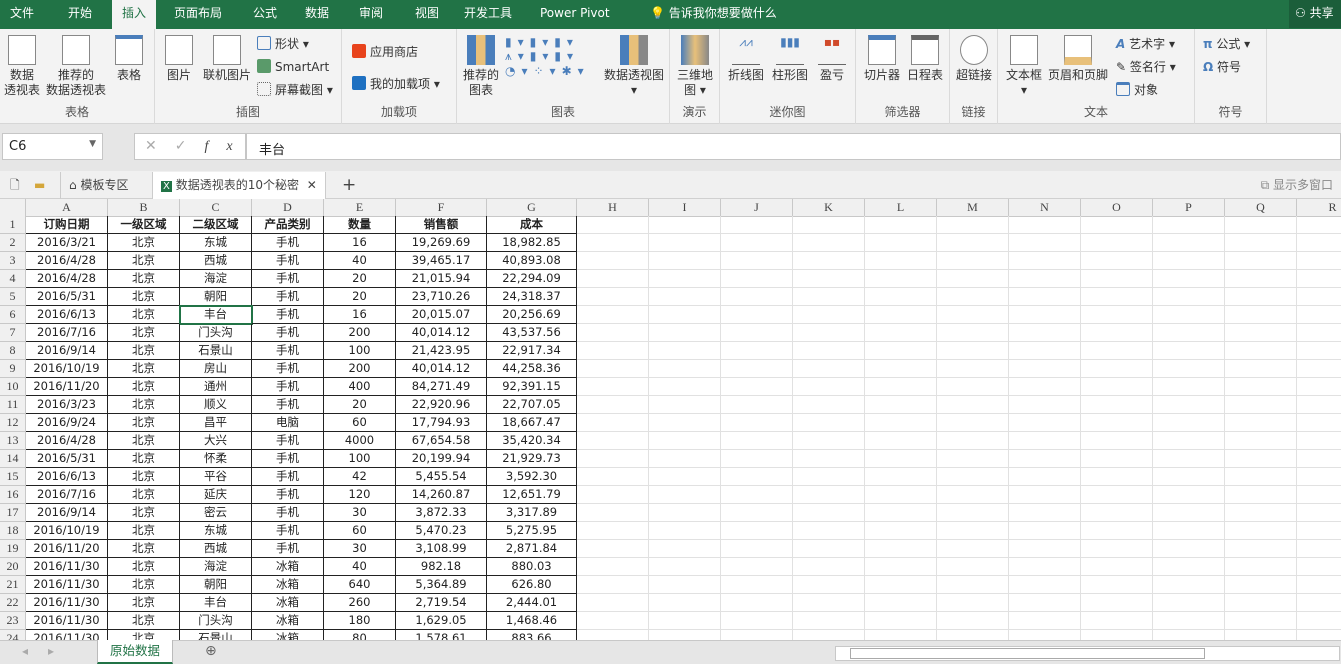 The height and width of the screenshot is (664, 1341). I want to click on row-header: 13, so click(13, 441).